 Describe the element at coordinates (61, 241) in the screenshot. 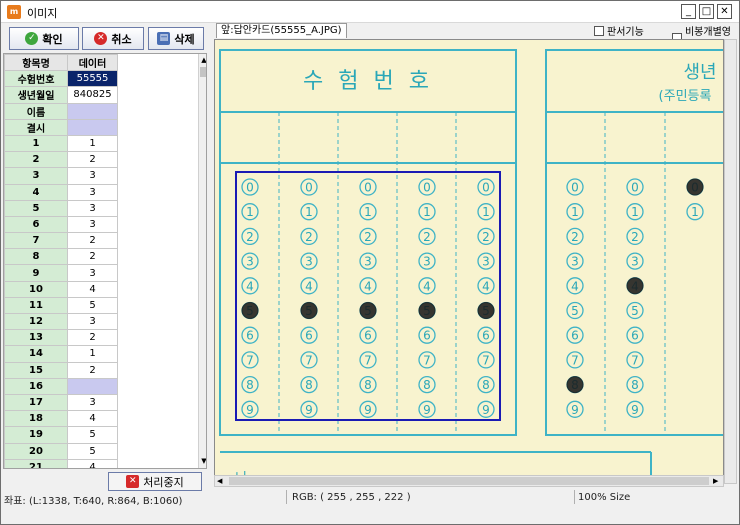

I see `table-row: 72` at that location.